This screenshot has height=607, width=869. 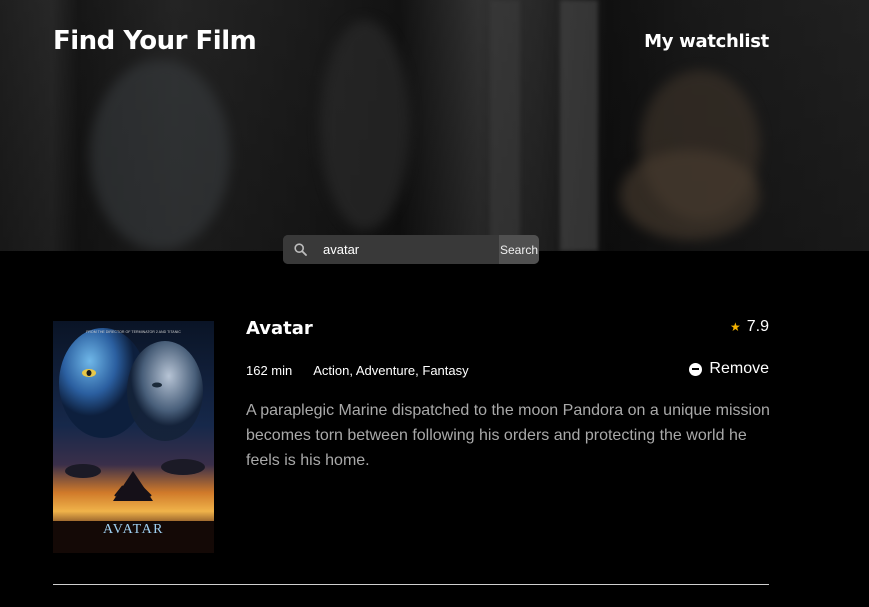 I want to click on remove-label: Remove, so click(x=739, y=368).